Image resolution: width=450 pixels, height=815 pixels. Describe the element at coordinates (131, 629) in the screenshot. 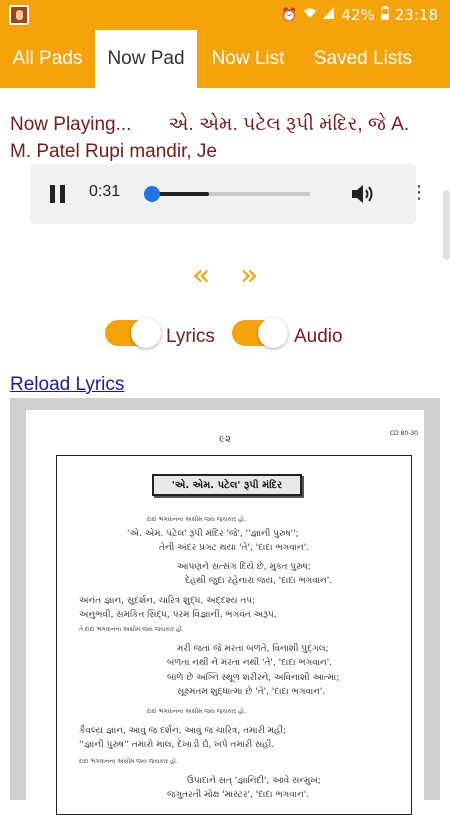

I see `lyrics-line: તે દાદા ભગવાનના અસીમ જય જયકાર હો.` at that location.